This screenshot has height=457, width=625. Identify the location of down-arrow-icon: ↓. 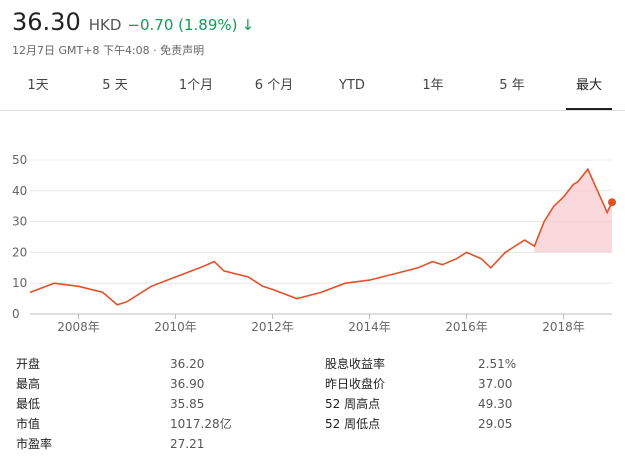
(248, 25).